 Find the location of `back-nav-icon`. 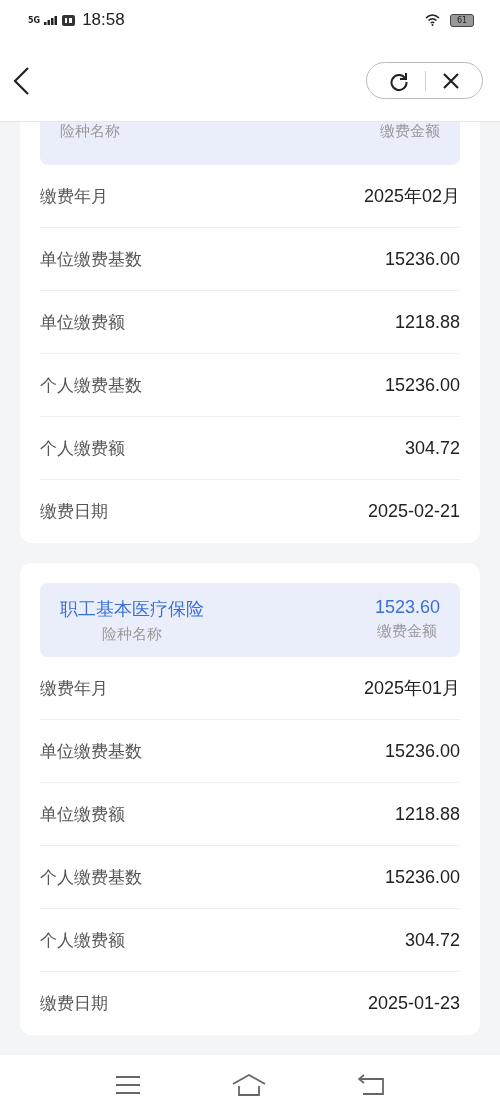

back-nav-icon is located at coordinates (371, 1085).